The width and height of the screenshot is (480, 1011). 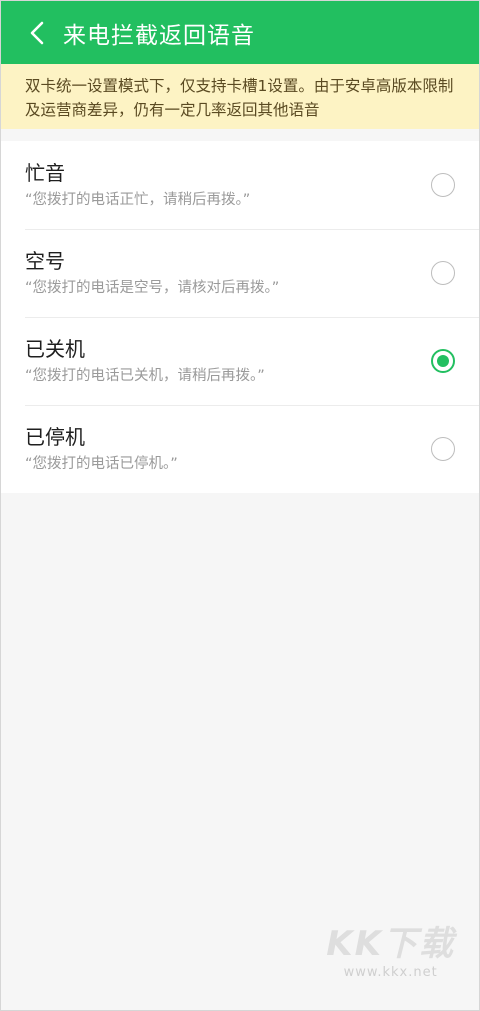 What do you see at coordinates (443, 361) in the screenshot?
I see `radio-powered-off` at bounding box center [443, 361].